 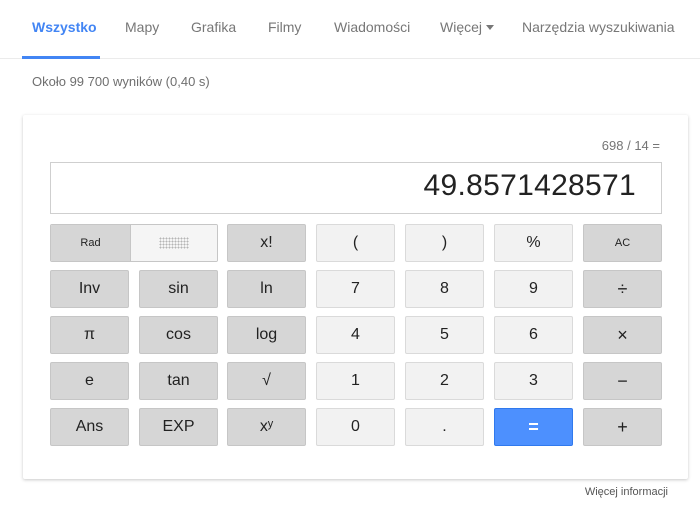 What do you see at coordinates (533, 335) in the screenshot?
I see `digit-6-button: 6` at bounding box center [533, 335].